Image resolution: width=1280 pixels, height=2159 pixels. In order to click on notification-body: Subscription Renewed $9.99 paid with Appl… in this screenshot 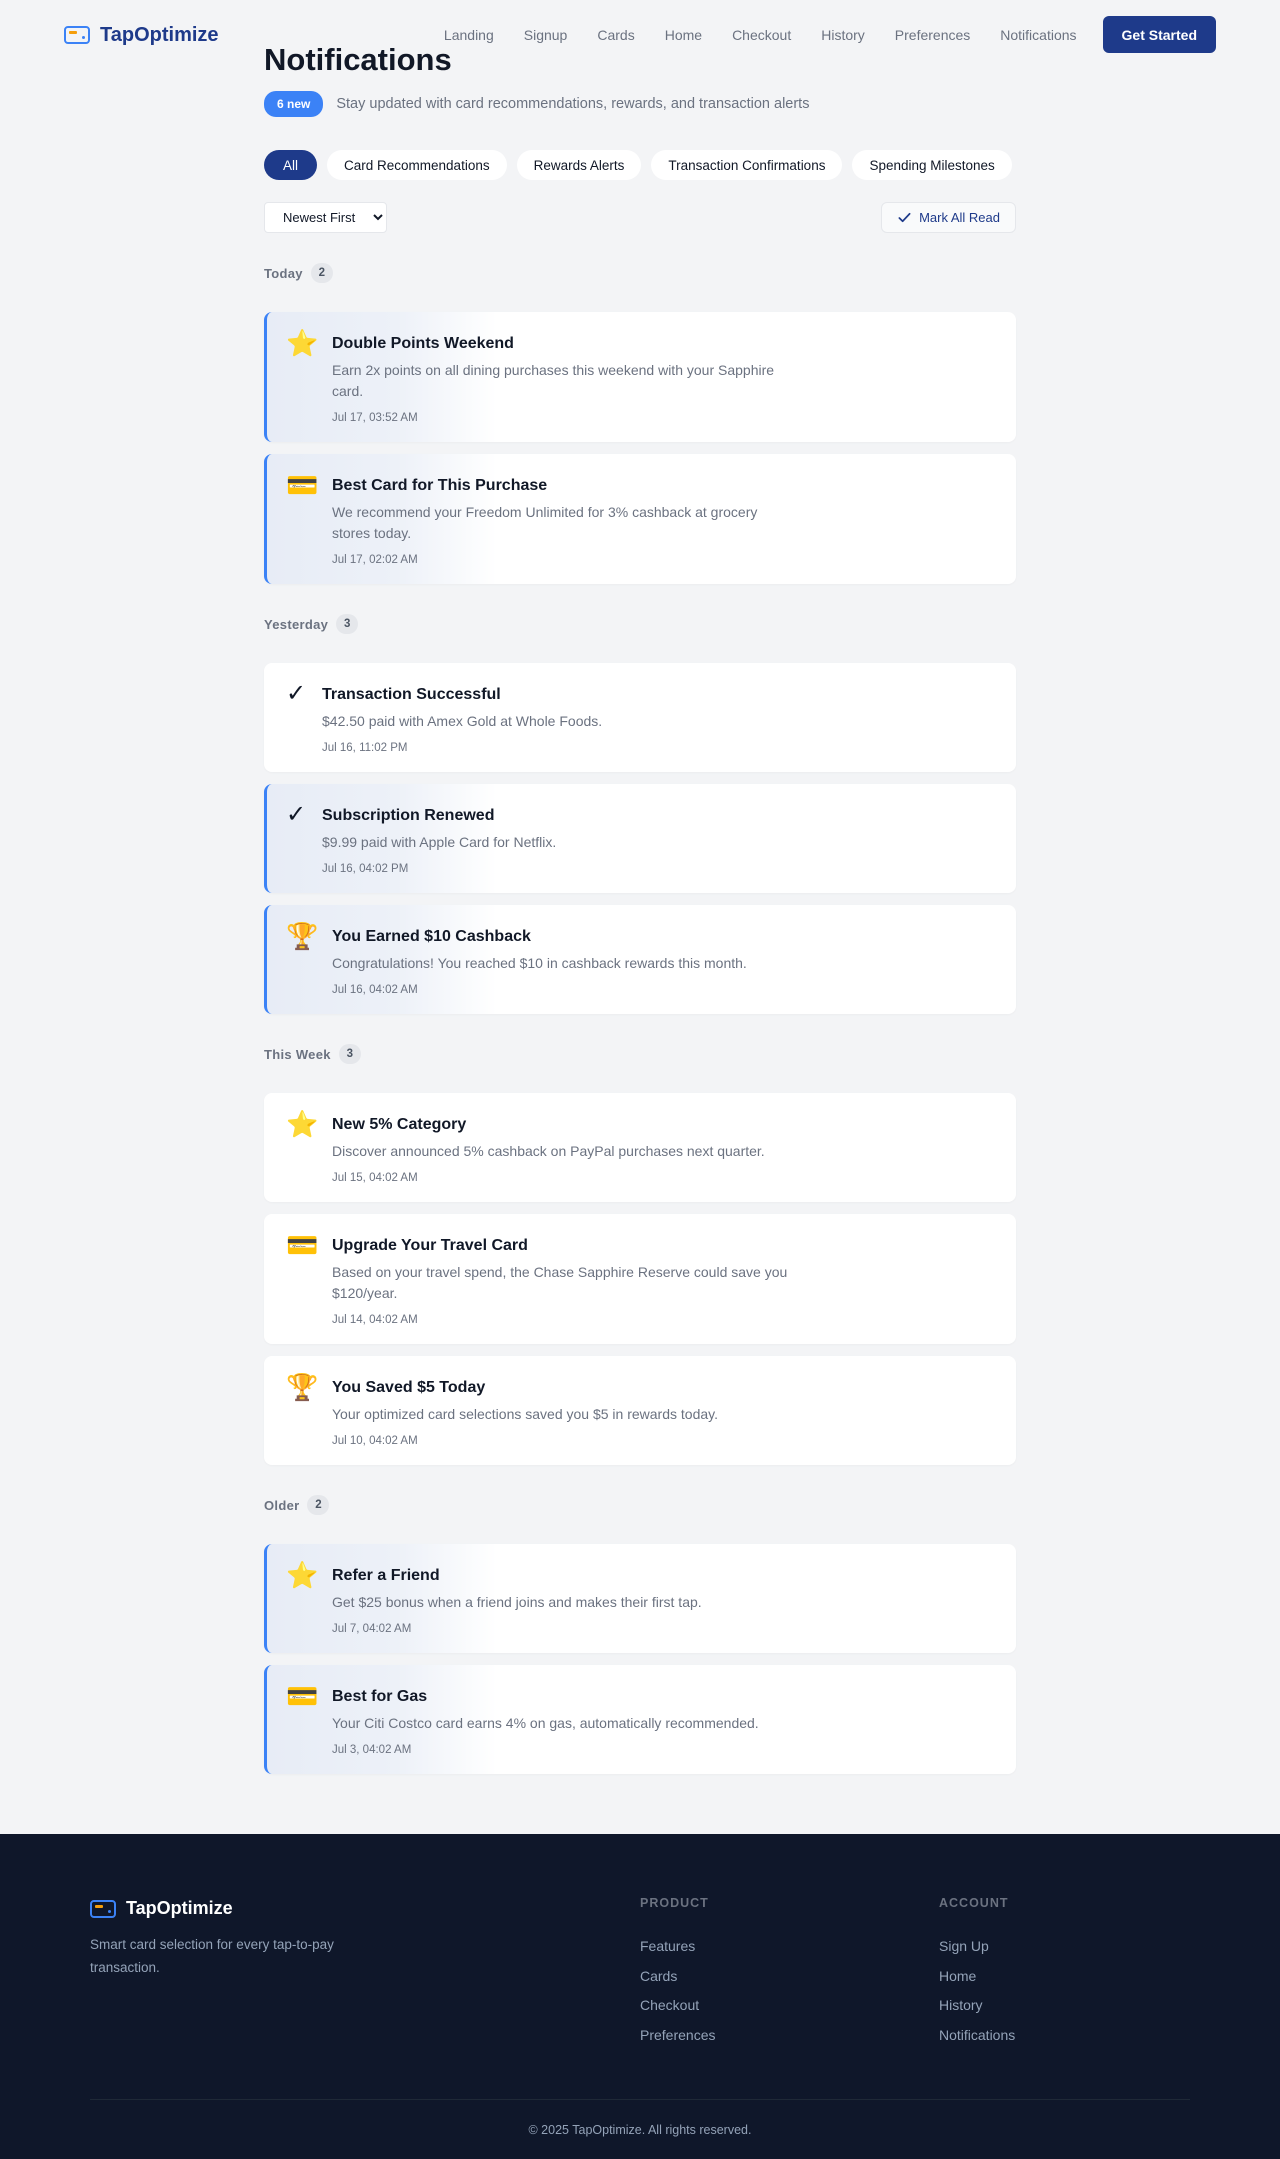, I will do `click(439, 839)`.